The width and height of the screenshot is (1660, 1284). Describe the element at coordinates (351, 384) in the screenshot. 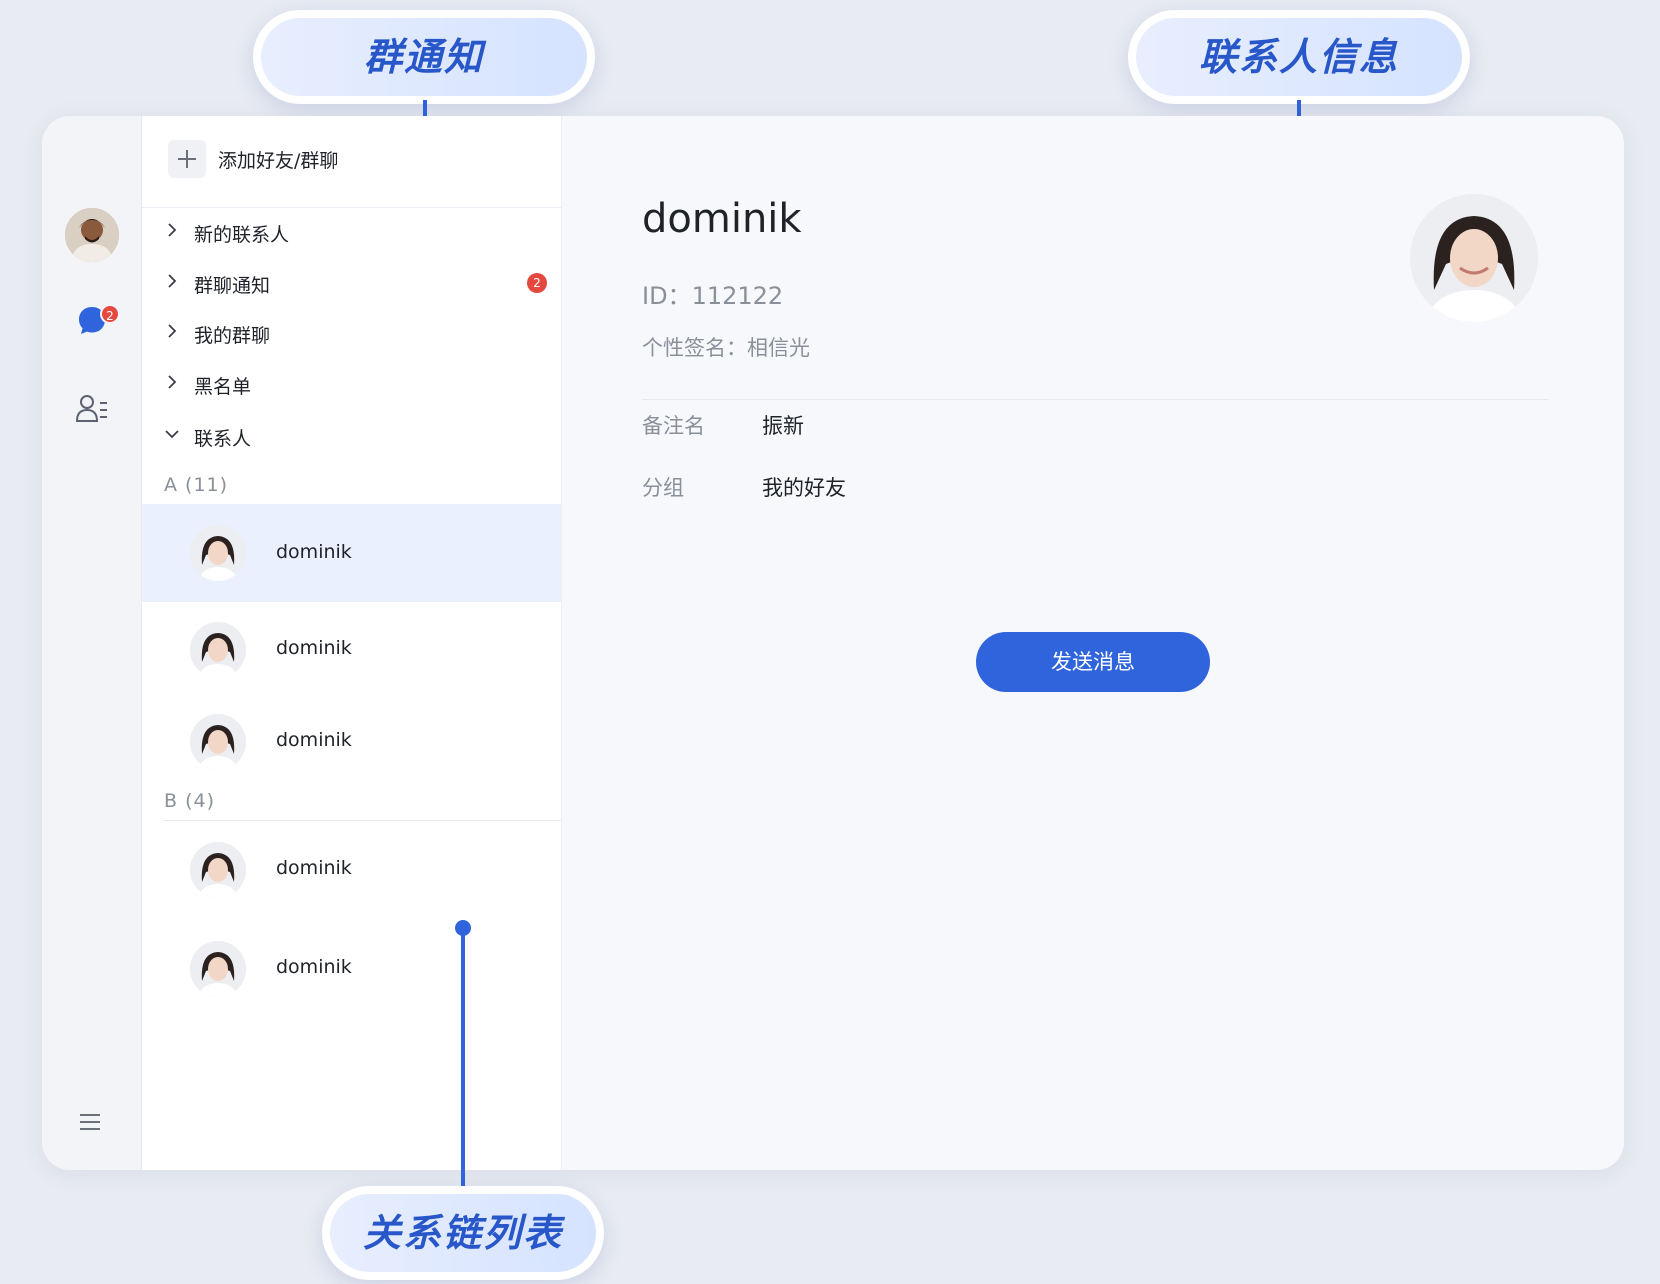

I see `section-blacklist: 黑名单` at that location.